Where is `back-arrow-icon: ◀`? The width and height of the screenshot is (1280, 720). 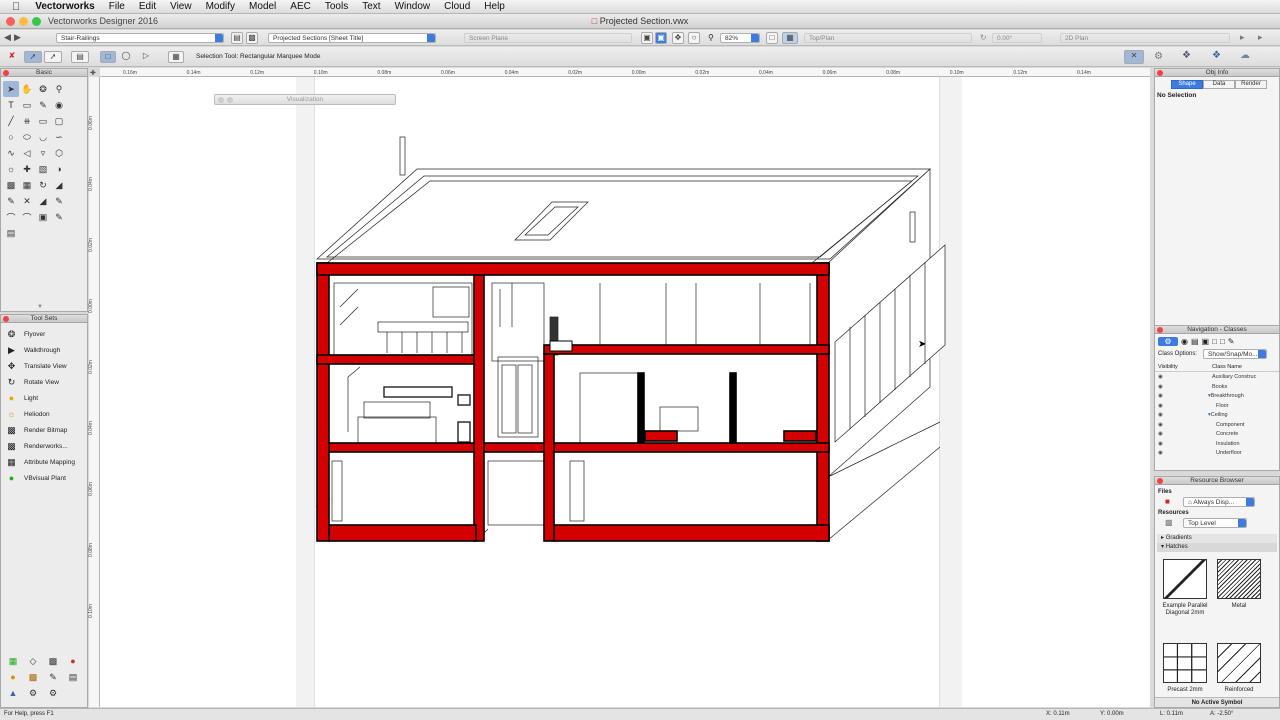 back-arrow-icon: ◀ is located at coordinates (7, 37).